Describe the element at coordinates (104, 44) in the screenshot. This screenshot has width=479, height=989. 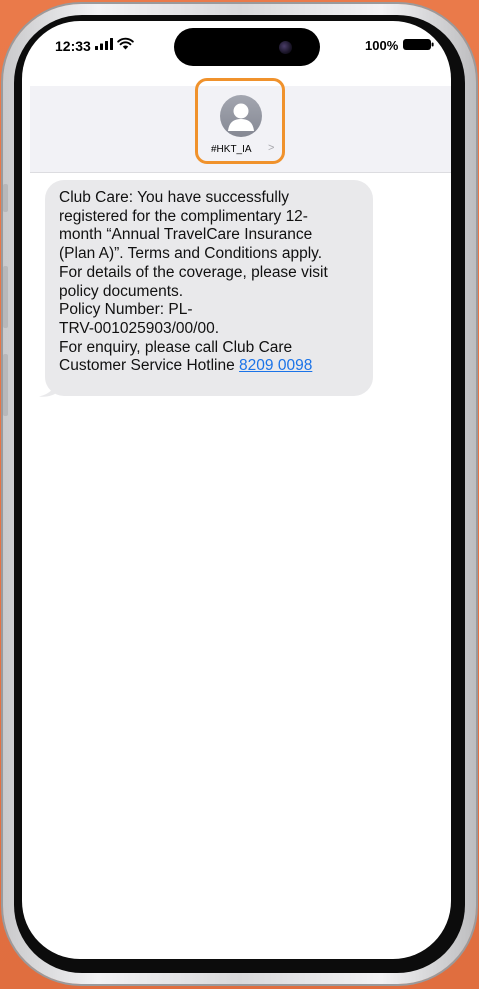
I see `signal-icon` at that location.